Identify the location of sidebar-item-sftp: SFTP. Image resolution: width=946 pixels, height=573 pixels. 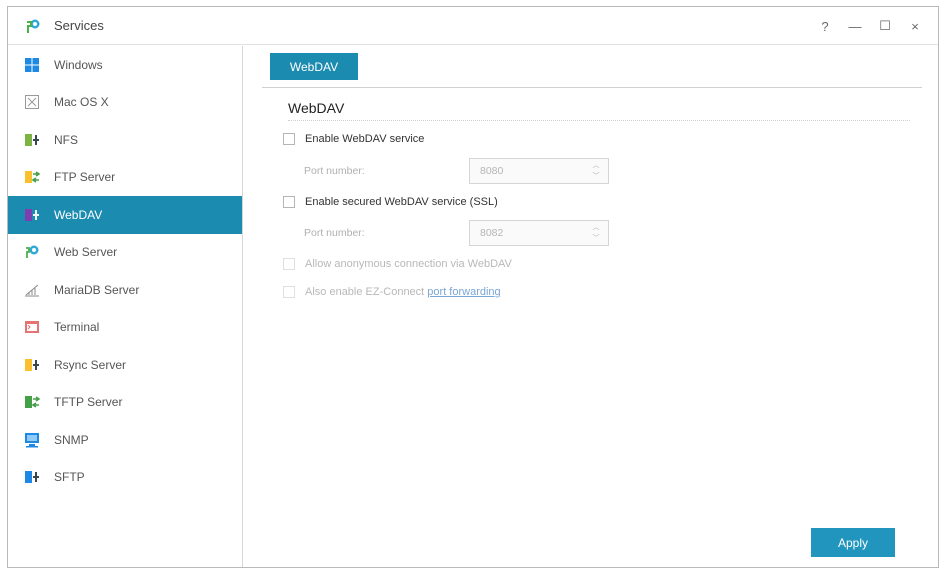
(125, 478).